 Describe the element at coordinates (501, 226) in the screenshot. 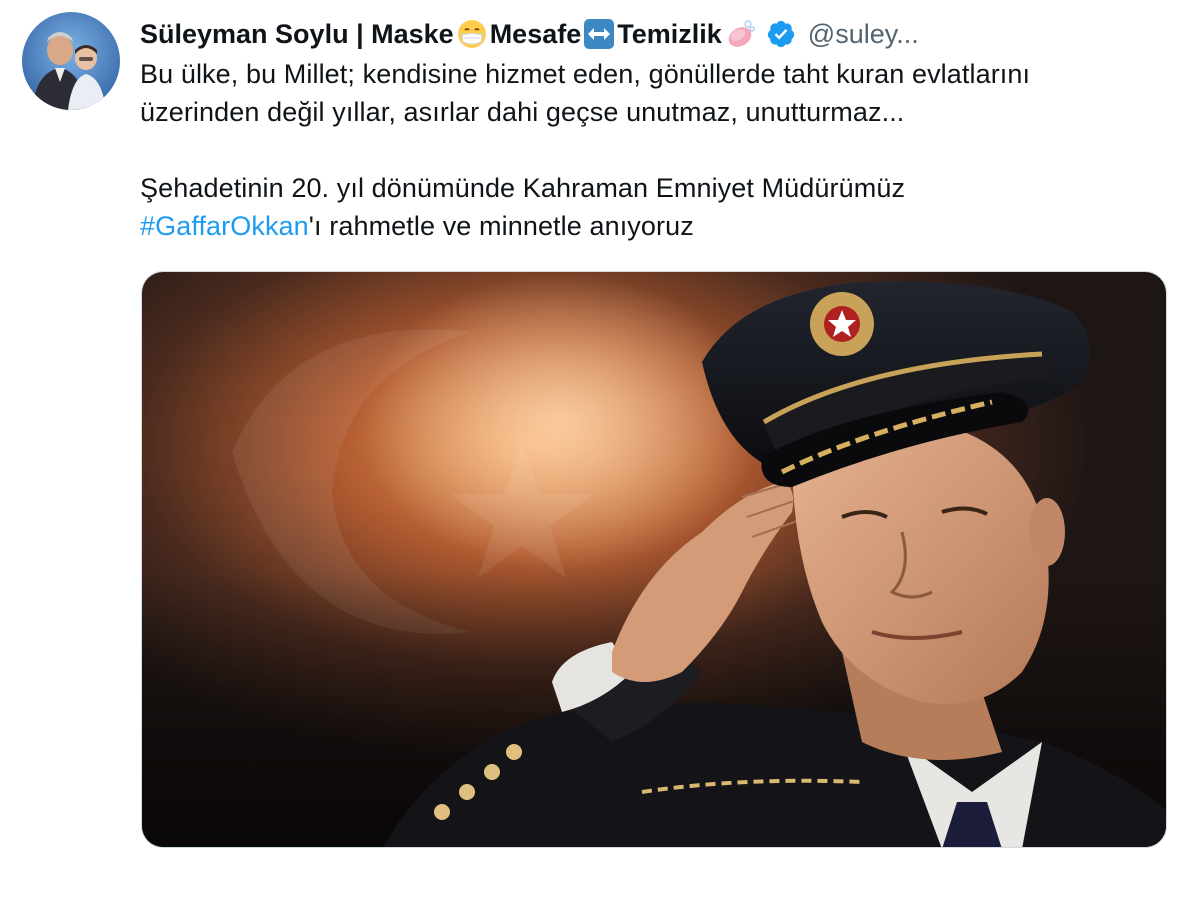

I see `tweet-text-suffix: 'ı rahmetle ve minnetle anıyoruz` at that location.